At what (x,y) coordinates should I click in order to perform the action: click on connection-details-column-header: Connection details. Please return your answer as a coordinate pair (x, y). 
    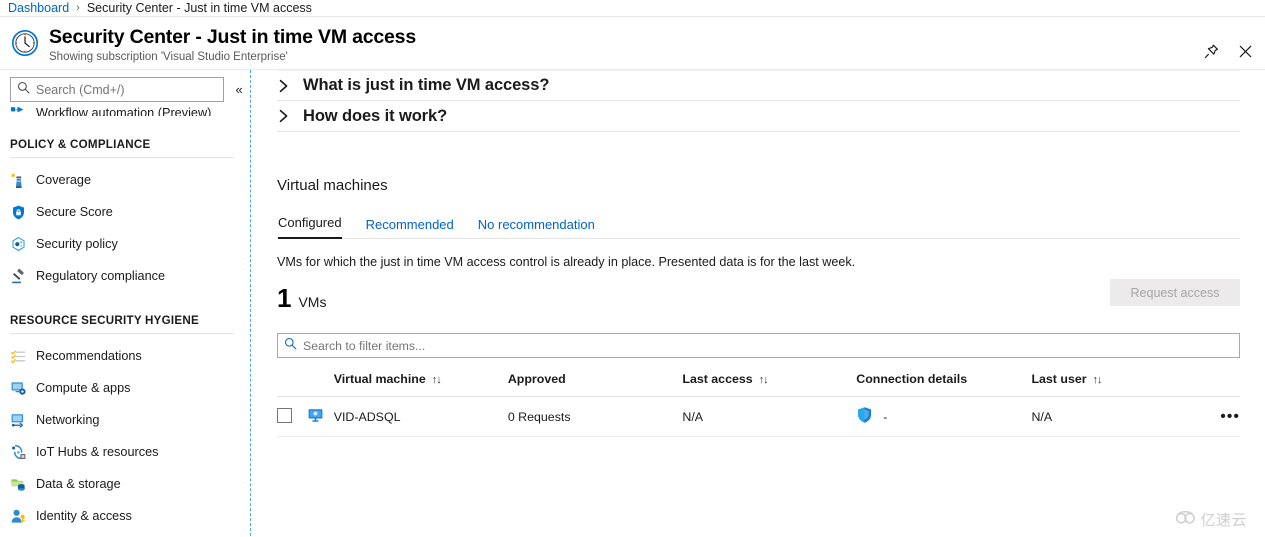
    Looking at the image, I should click on (944, 379).